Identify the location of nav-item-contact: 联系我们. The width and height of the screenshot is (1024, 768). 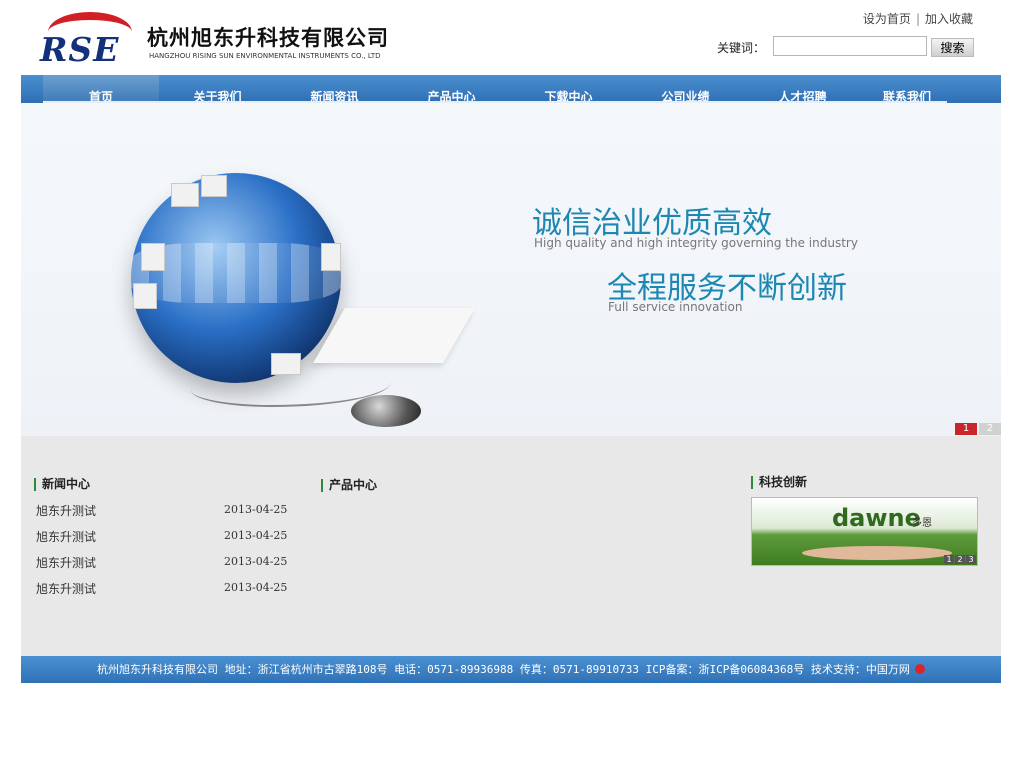
(907, 89).